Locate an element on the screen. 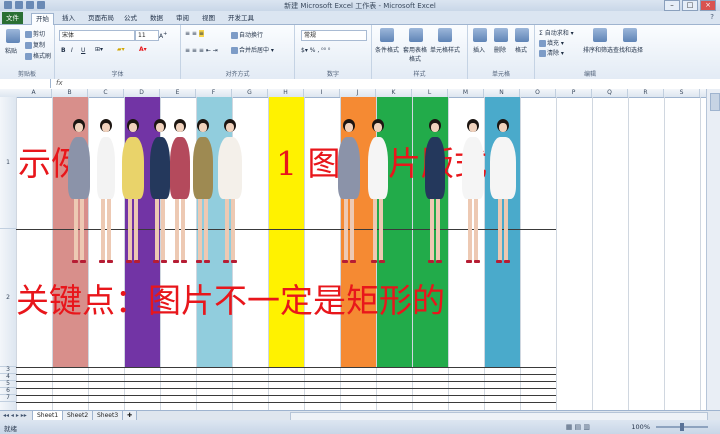 The height and width of the screenshot is (434, 720). fill-button: 填充 ▾ is located at coordinates (551, 42).